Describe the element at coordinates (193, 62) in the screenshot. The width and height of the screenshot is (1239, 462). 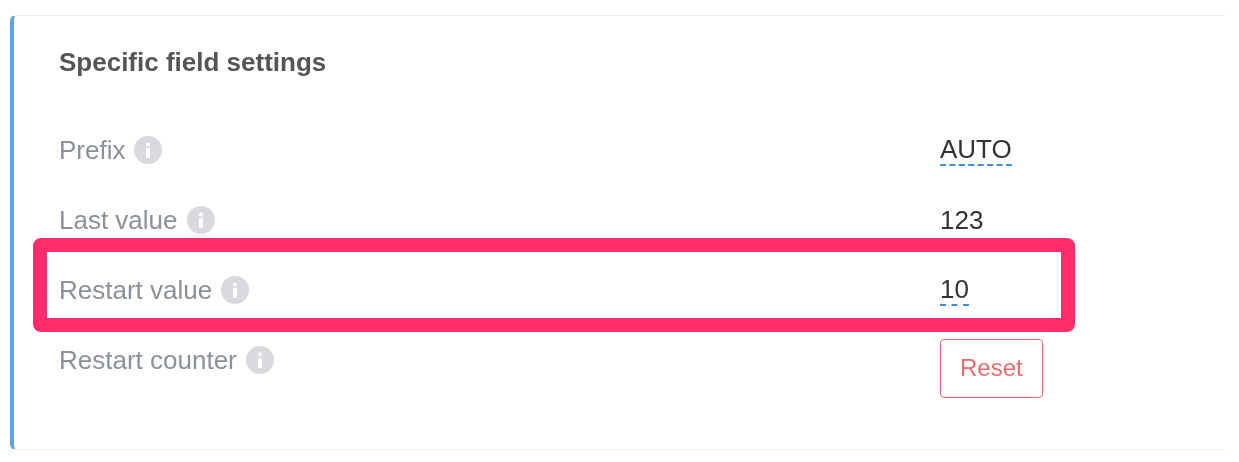
I see `panel-title: Specific field settings` at that location.